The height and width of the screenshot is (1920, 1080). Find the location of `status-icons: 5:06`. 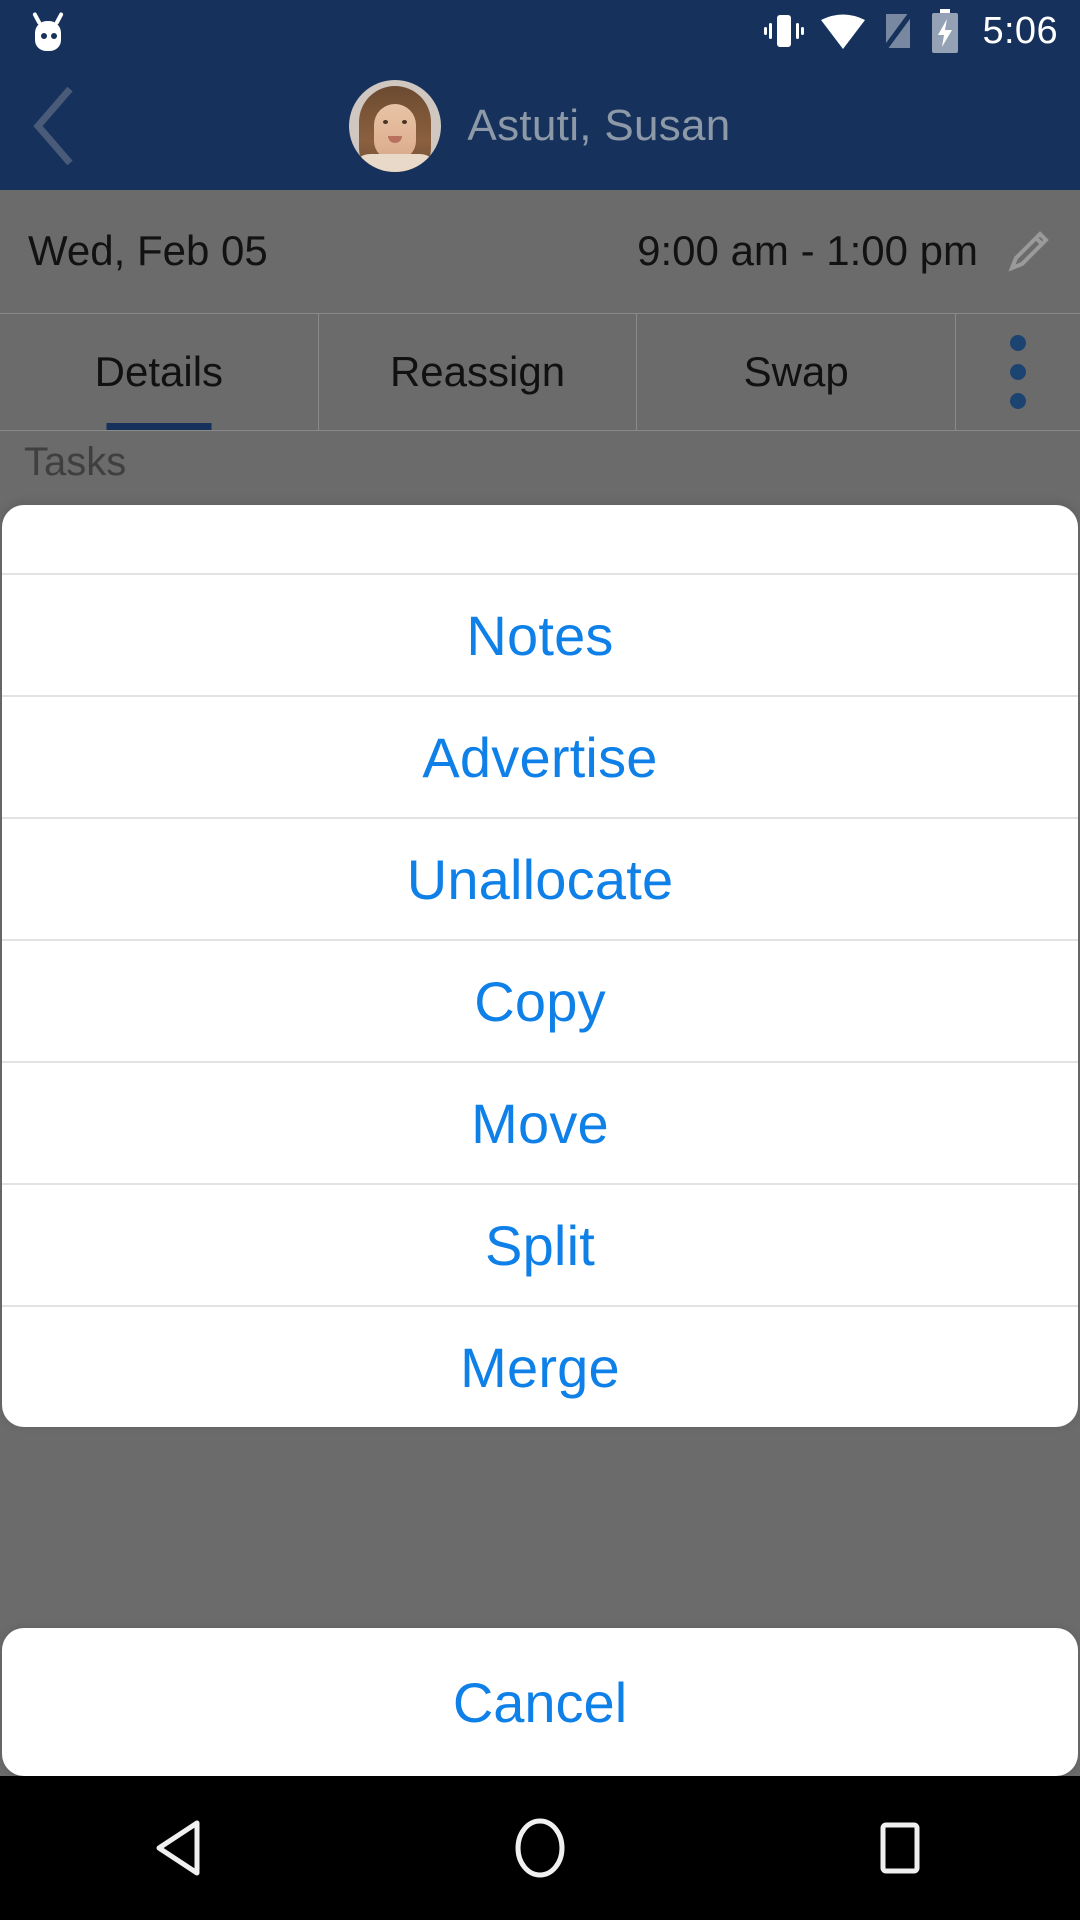

status-icons: 5:06 is located at coordinates (911, 31).